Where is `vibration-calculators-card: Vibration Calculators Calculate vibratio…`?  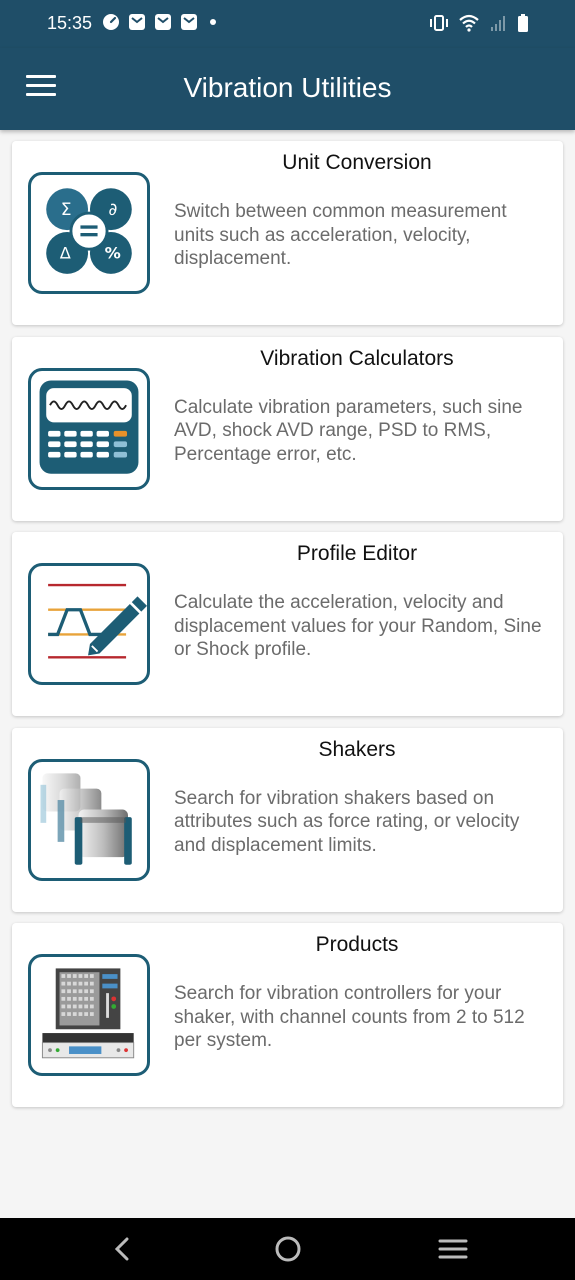 vibration-calculators-card: Vibration Calculators Calculate vibratio… is located at coordinates (287, 428).